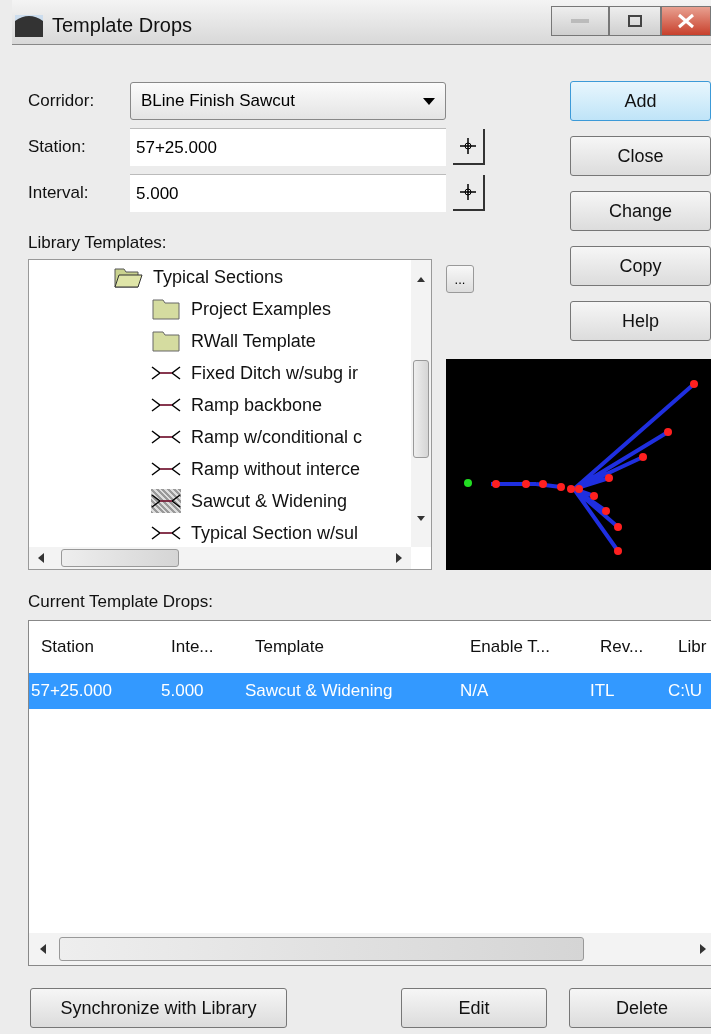  Describe the element at coordinates (474, 691) in the screenshot. I see `table-cell-text: N/A` at that location.